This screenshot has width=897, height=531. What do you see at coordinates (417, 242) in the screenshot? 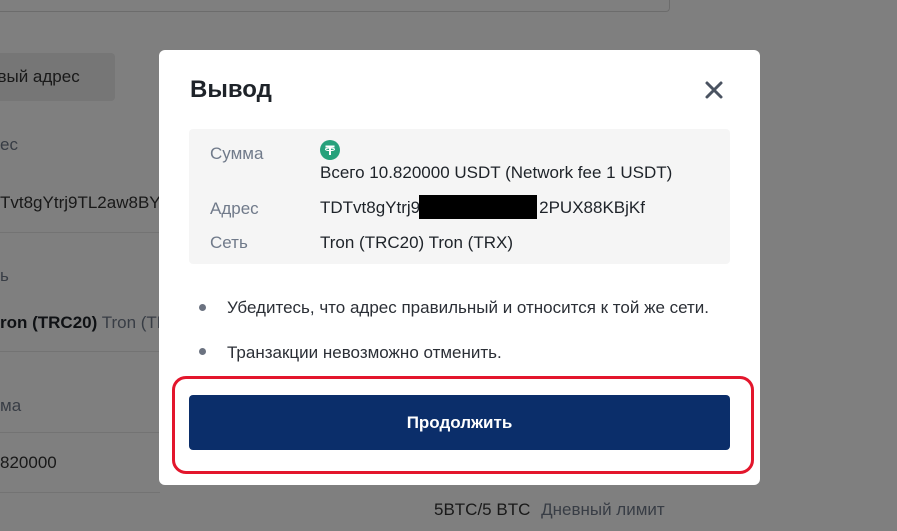
I see `network-value: Tron (TRC20) Tron (TRX)` at bounding box center [417, 242].